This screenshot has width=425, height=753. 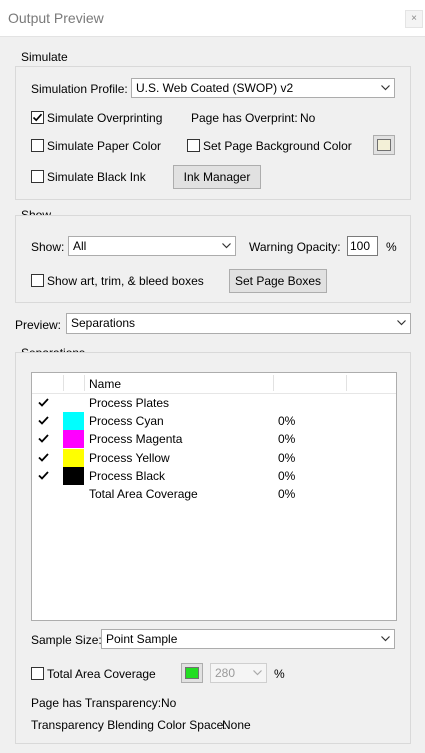 What do you see at coordinates (278, 281) in the screenshot?
I see `set-page-boxes-button: Set Page Boxes` at bounding box center [278, 281].